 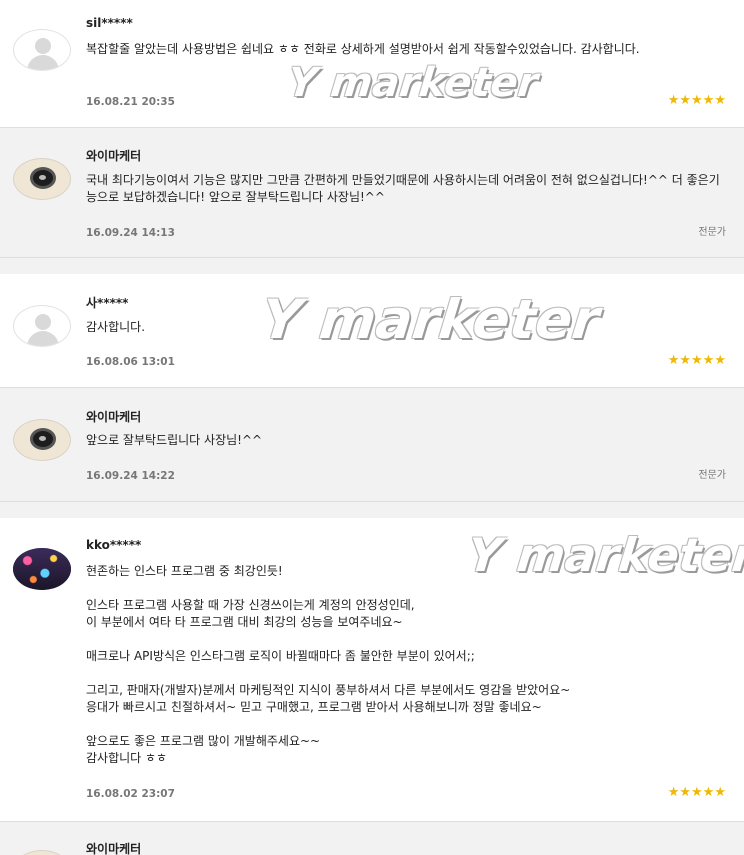 What do you see at coordinates (109, 23) in the screenshot?
I see `review-author: sil*****` at bounding box center [109, 23].